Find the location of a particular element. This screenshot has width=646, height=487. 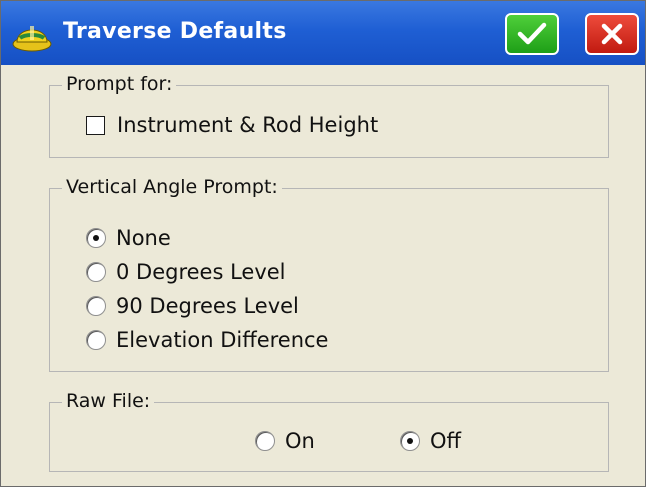

radio-raw-on: On is located at coordinates (285, 441).